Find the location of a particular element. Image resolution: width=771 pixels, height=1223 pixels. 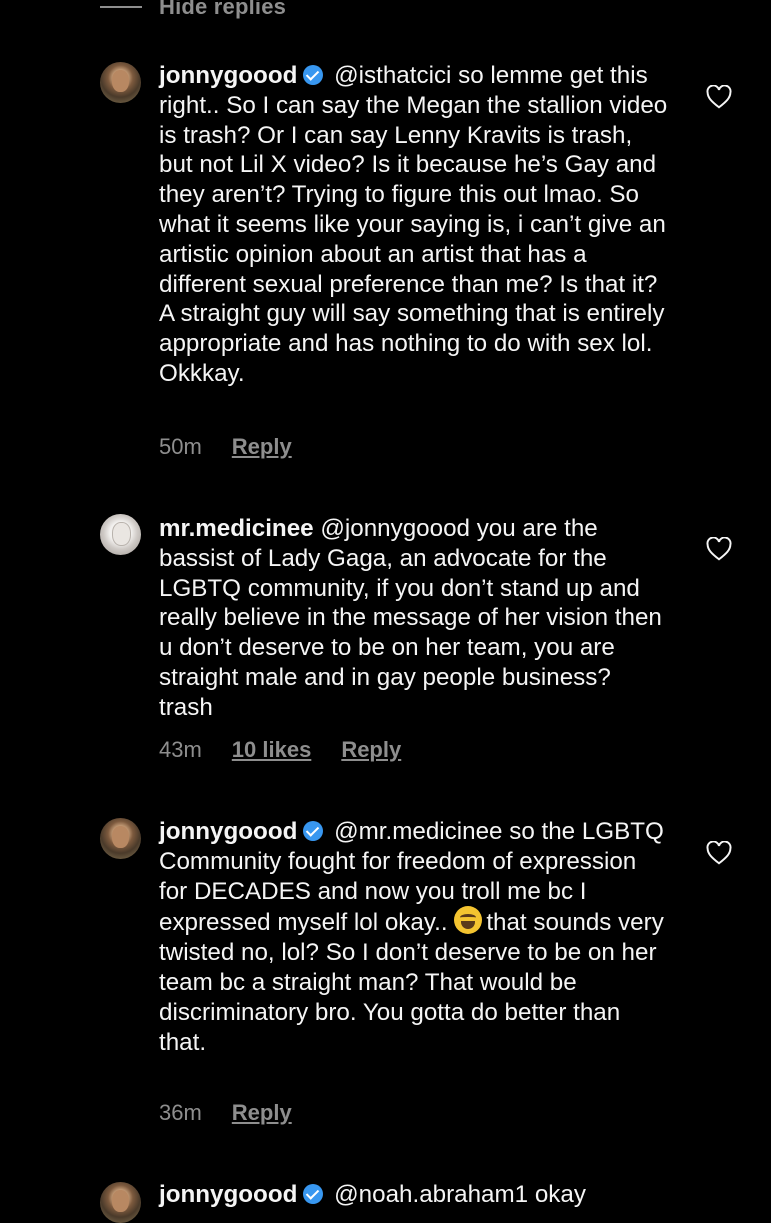

hide-replies-label: Hide replies is located at coordinates (223, 9).